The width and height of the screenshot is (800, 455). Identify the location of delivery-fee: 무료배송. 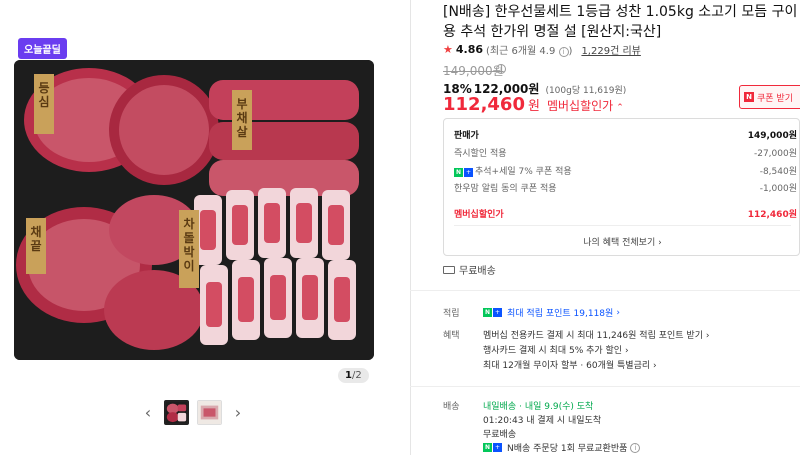
(500, 435).